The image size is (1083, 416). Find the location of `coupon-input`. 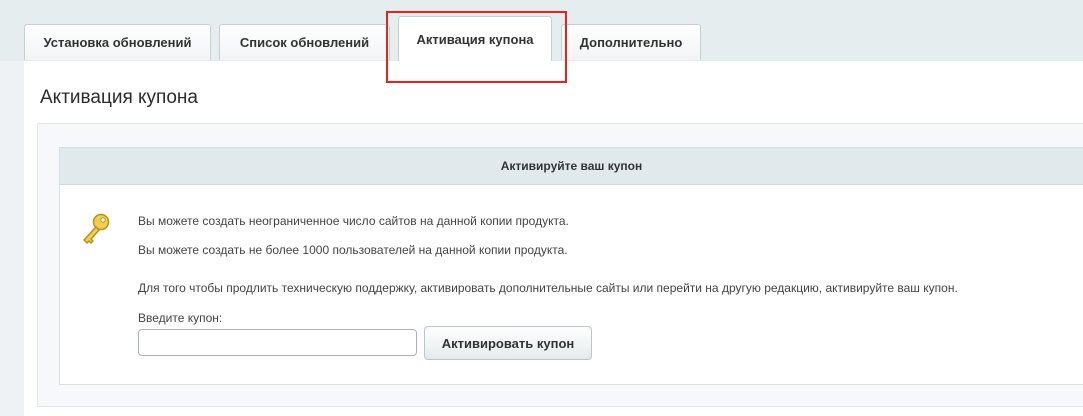

coupon-input is located at coordinates (277, 342).